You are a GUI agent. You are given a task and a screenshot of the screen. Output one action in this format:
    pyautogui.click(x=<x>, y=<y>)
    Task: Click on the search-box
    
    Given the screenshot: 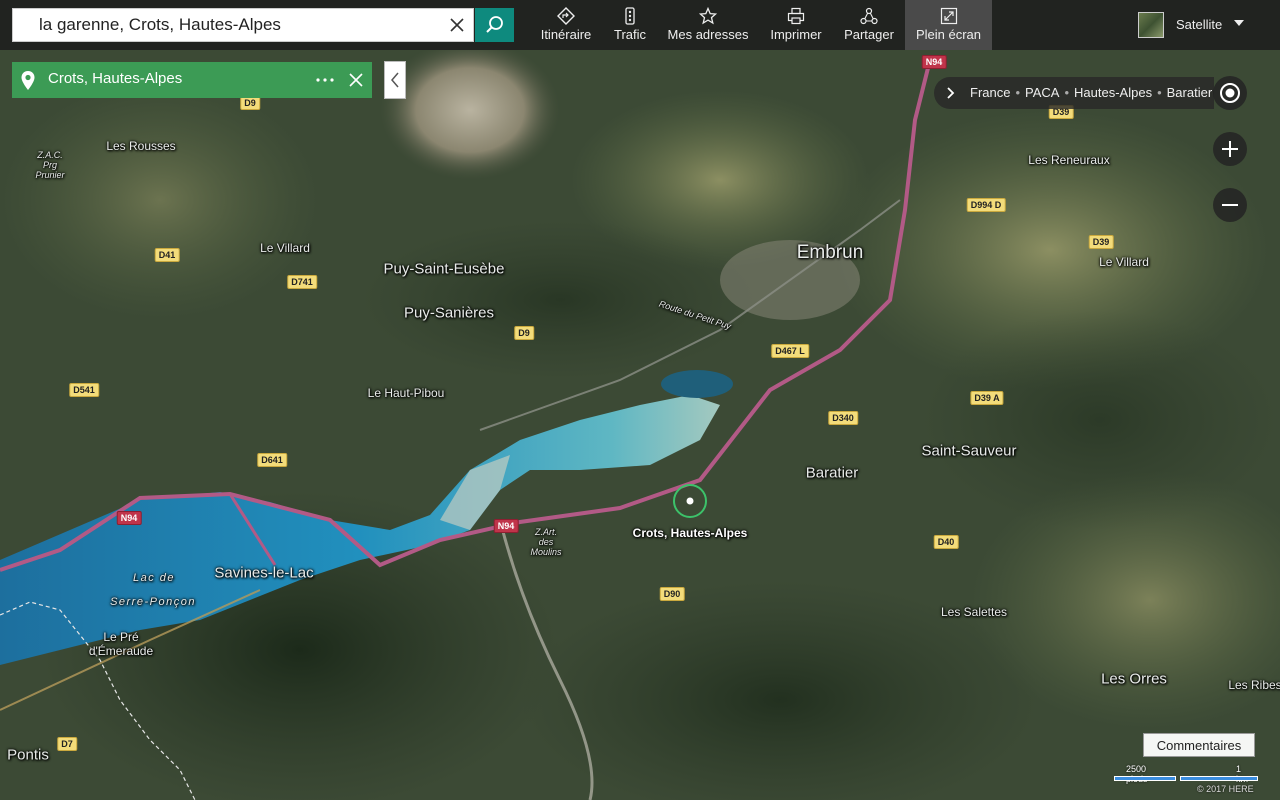 What is the action you would take?
    pyautogui.click(x=243, y=25)
    